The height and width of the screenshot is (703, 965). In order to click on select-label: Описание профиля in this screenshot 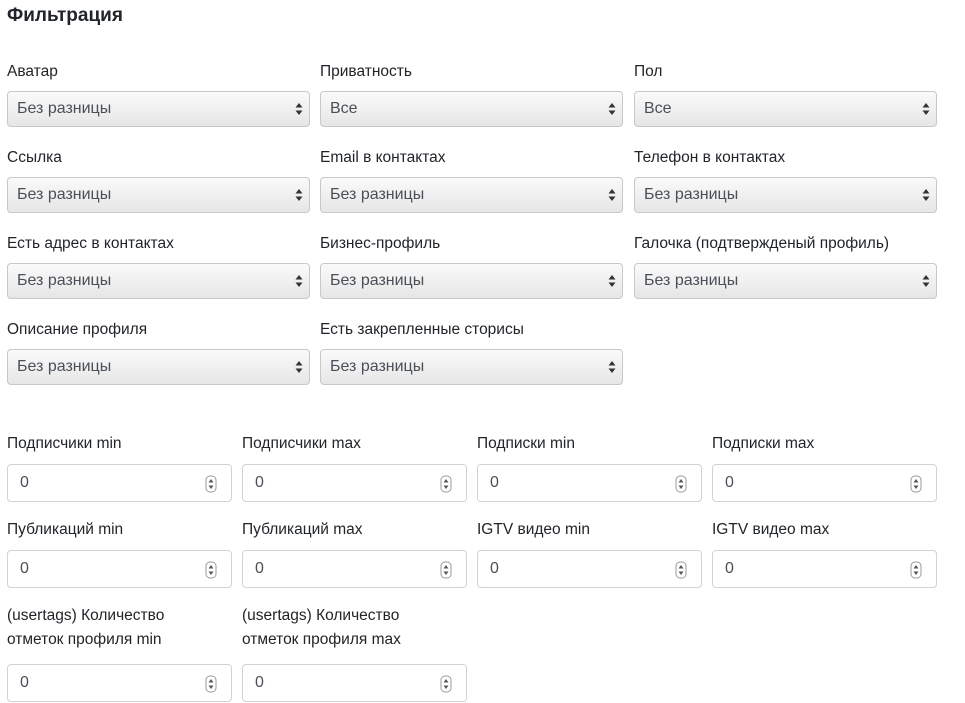, I will do `click(77, 329)`.